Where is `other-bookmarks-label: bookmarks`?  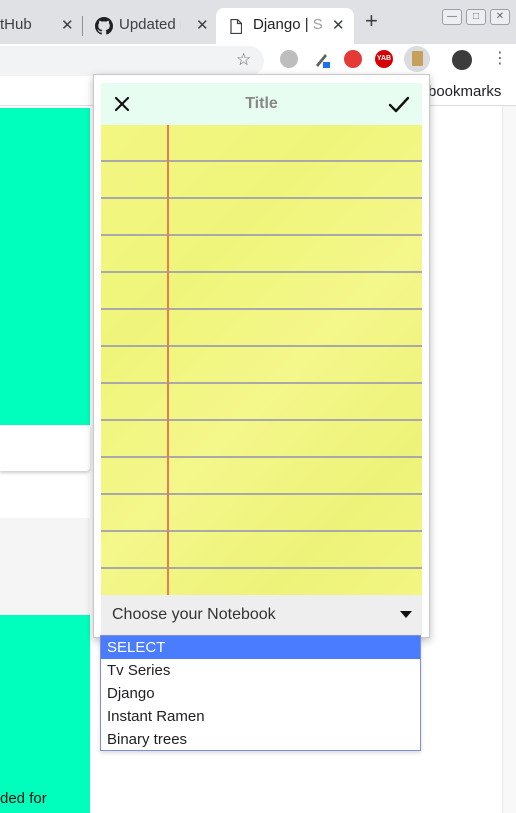 other-bookmarks-label: bookmarks is located at coordinates (464, 91).